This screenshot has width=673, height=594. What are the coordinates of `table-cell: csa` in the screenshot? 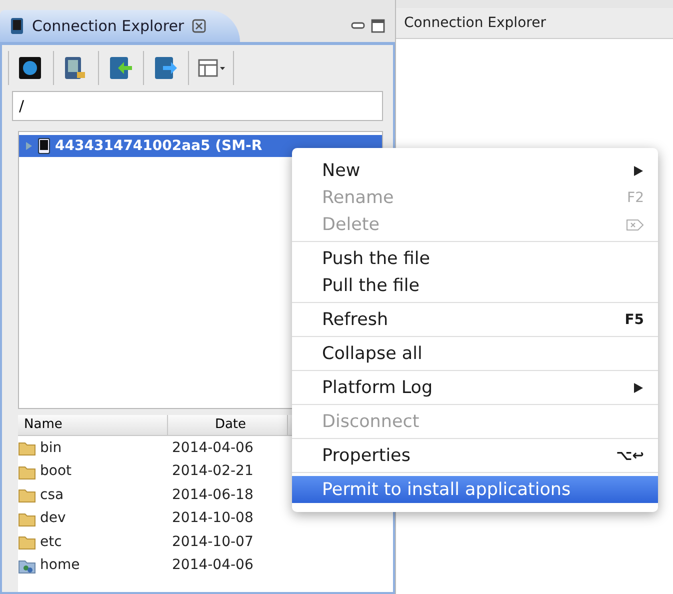 It's located at (93, 495).